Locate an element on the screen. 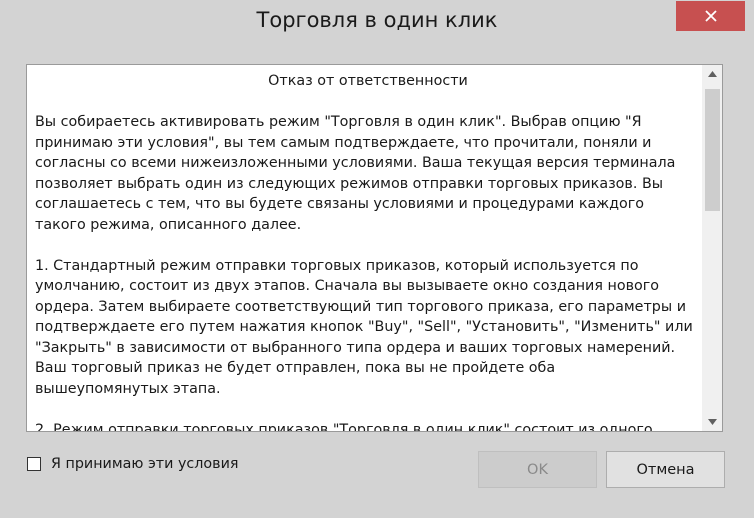  title-bar: Торговля в один клик is located at coordinates (377, 24).